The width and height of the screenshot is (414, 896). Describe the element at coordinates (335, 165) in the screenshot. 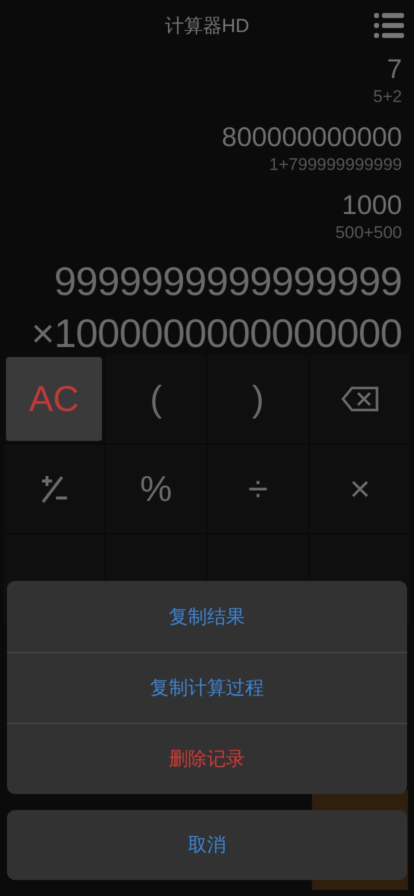

I see `history-expression: 1+799999999999` at that location.